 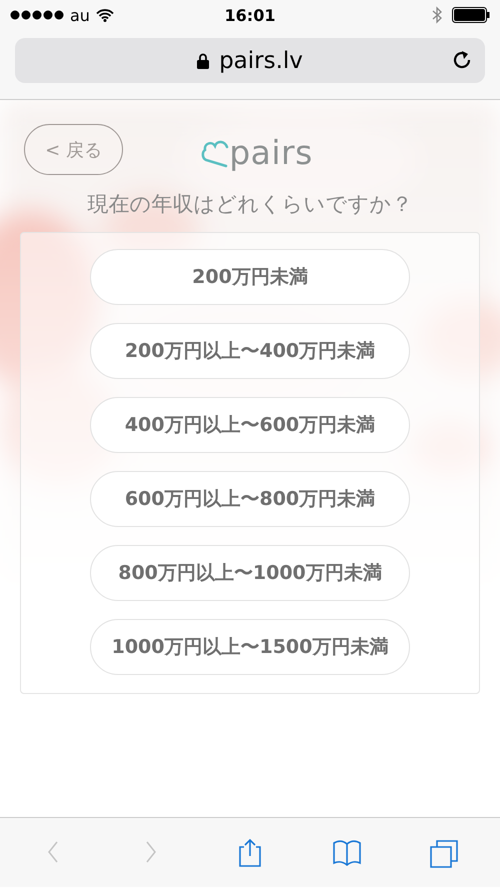 What do you see at coordinates (250, 499) in the screenshot?
I see `option-button: 600万円以上〜800万円未満` at bounding box center [250, 499].